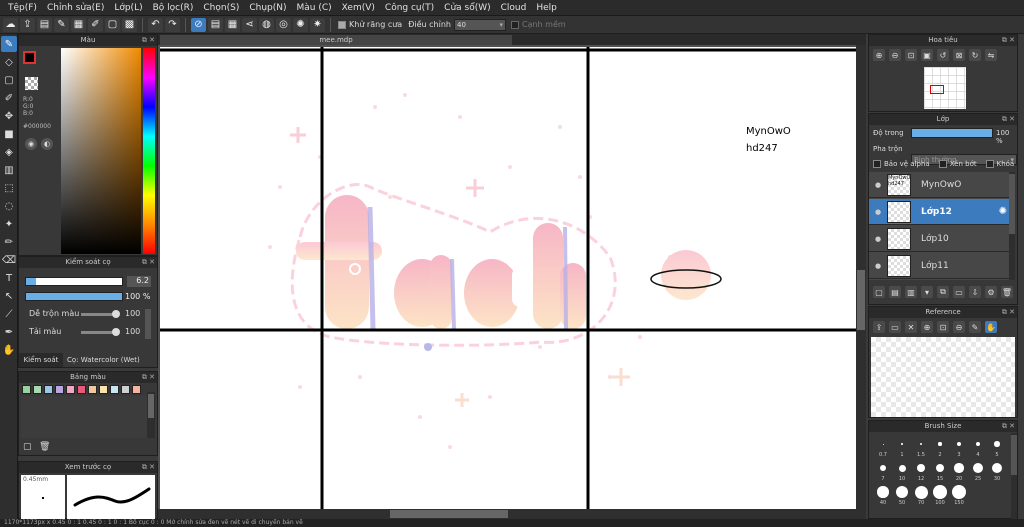 This screenshot has width=1024, height=527. What do you see at coordinates (41, 365) in the screenshot?
I see `tab-brush-control: Kiểm soát cọ` at bounding box center [41, 365].